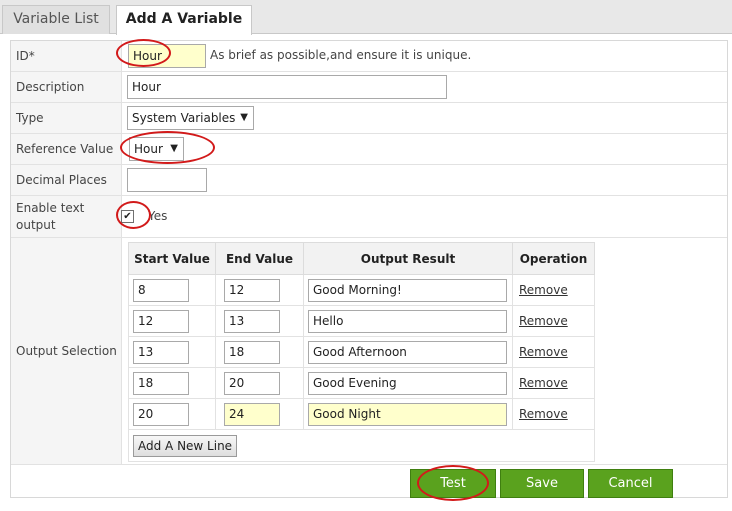  Describe the element at coordinates (161, 414) in the screenshot. I see `start-value-input: 20` at that location.